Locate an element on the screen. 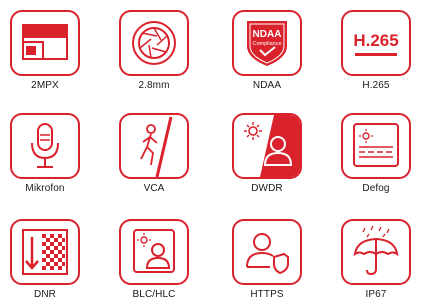 Image resolution: width=421 pixels, height=307 pixels. fog-sun-icon is located at coordinates (376, 145).